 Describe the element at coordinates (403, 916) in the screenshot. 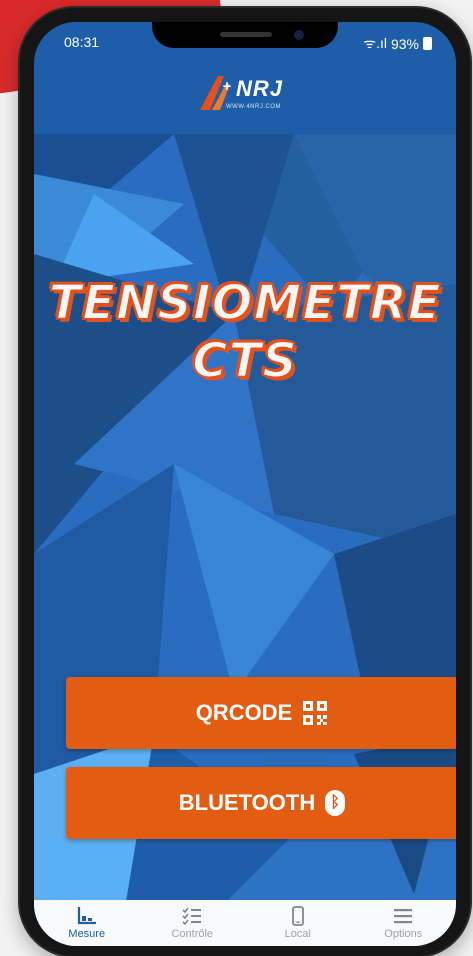

I see `menu-icon` at that location.